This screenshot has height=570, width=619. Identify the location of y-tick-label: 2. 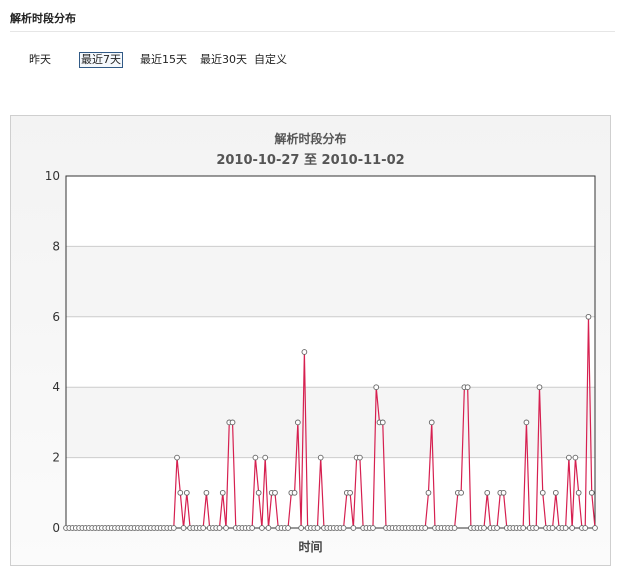
(56, 458).